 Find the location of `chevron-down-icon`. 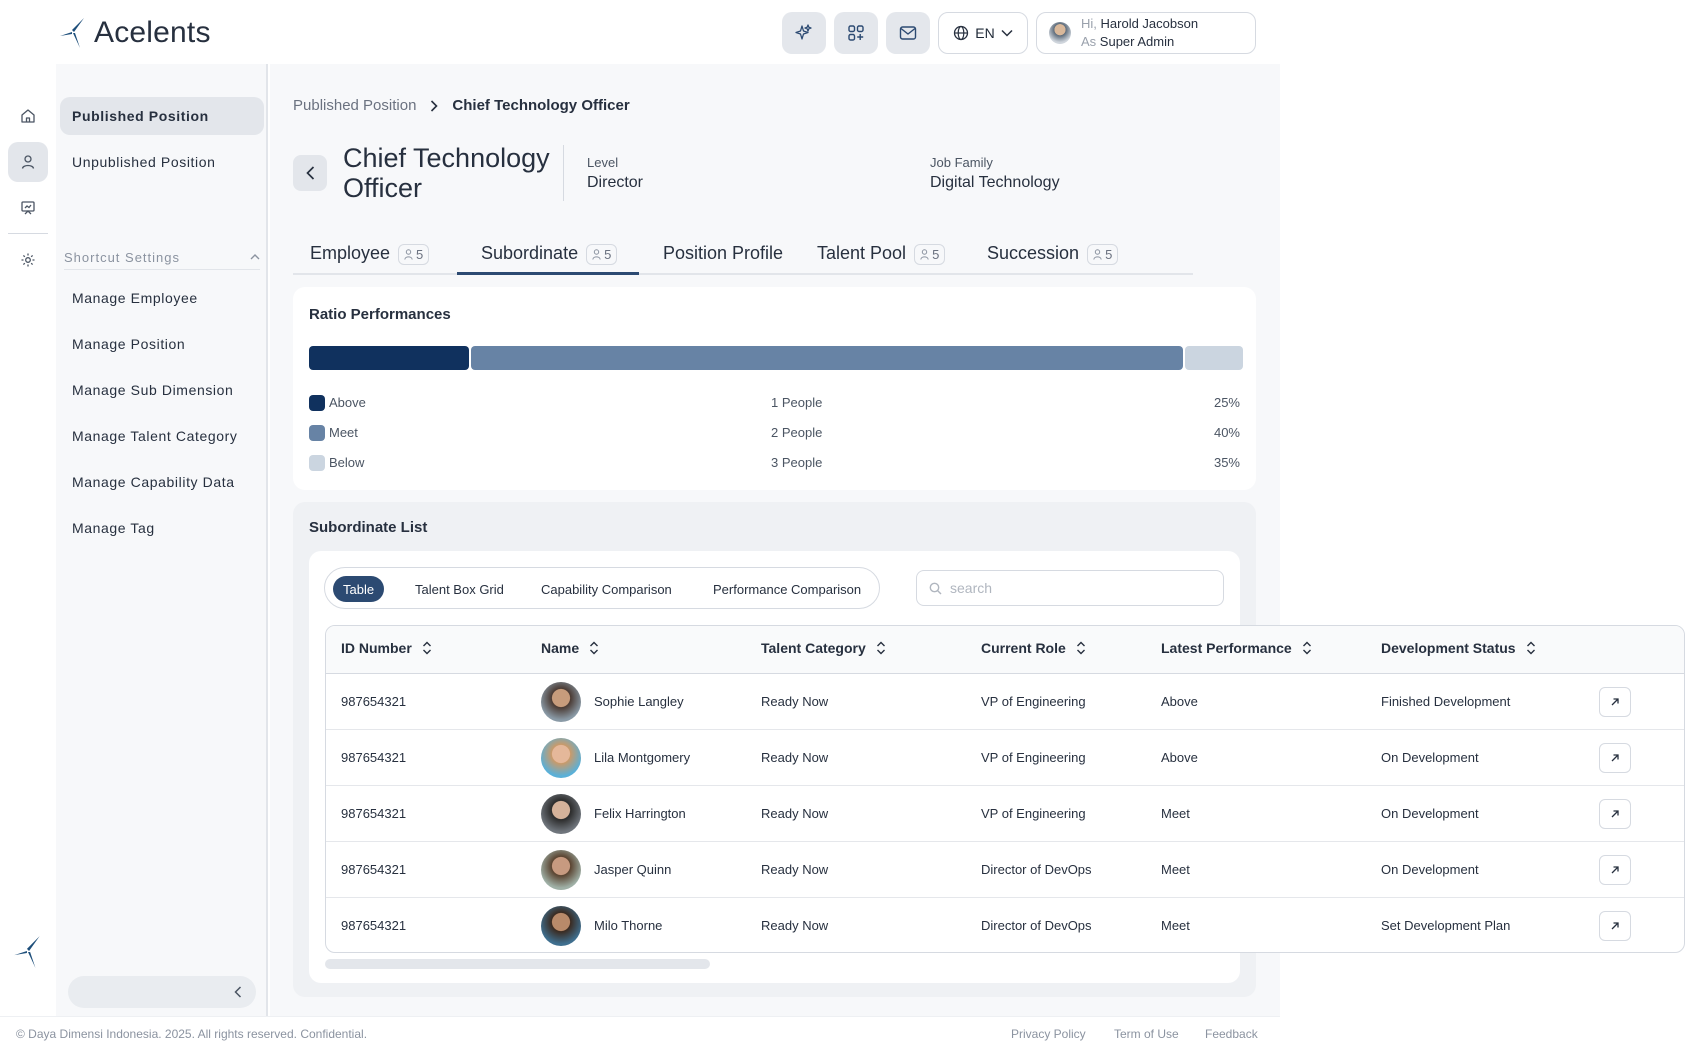

chevron-down-icon is located at coordinates (1007, 33).